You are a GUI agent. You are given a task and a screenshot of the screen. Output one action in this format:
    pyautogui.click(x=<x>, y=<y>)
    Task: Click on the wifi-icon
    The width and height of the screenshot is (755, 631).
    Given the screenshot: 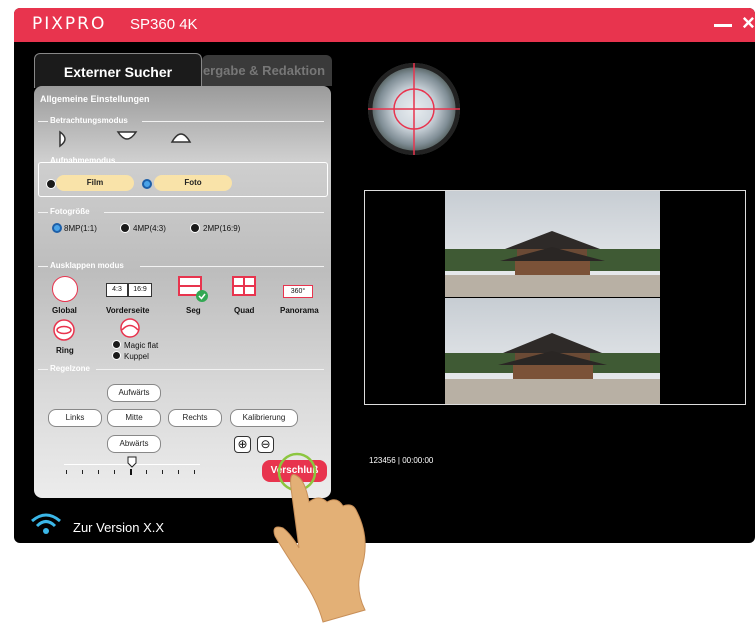 What is the action you would take?
    pyautogui.click(x=46, y=523)
    